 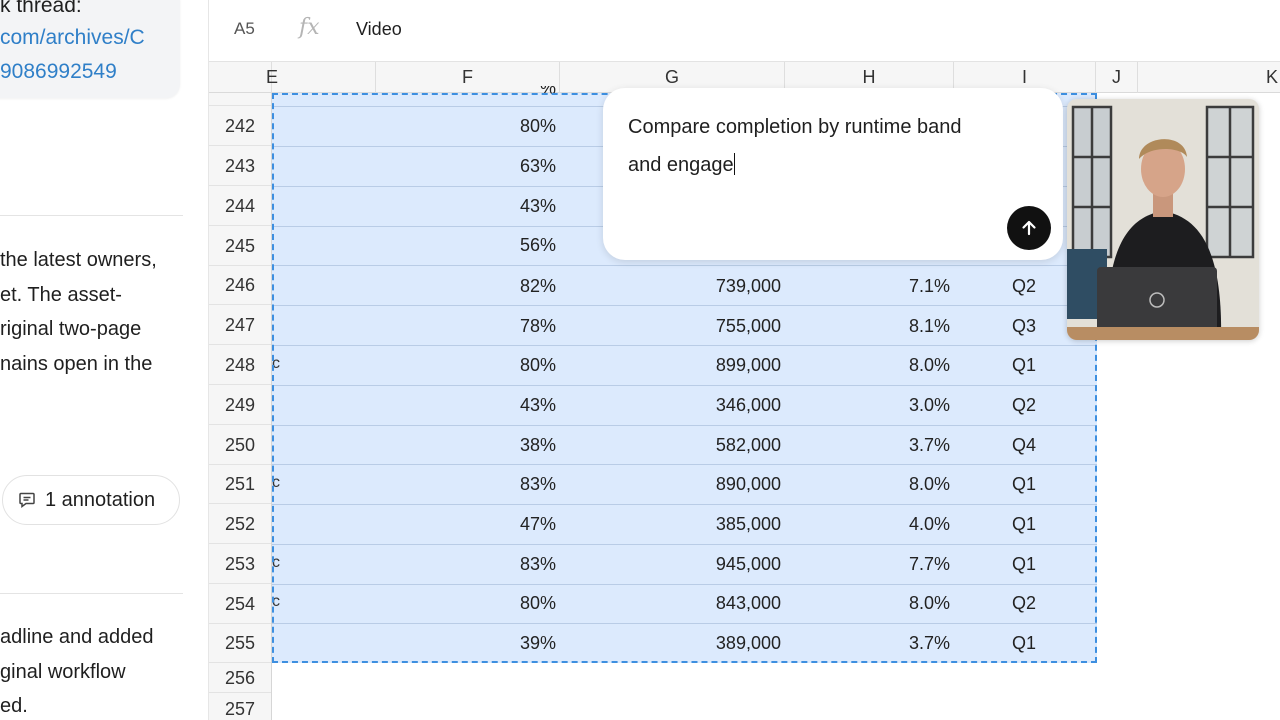 What do you see at coordinates (240, 564) in the screenshot?
I see `row-header: 253` at bounding box center [240, 564].